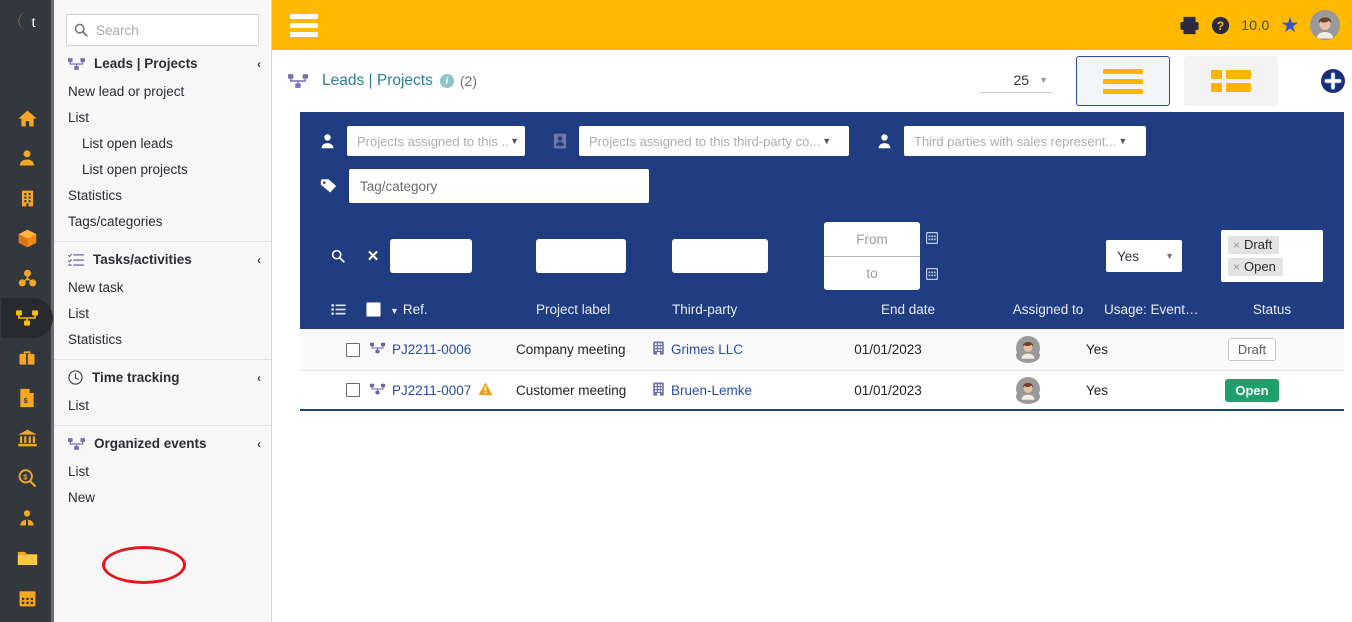 The image size is (1352, 622). I want to click on row-third-party-link: Grimes LLC, so click(697, 349).